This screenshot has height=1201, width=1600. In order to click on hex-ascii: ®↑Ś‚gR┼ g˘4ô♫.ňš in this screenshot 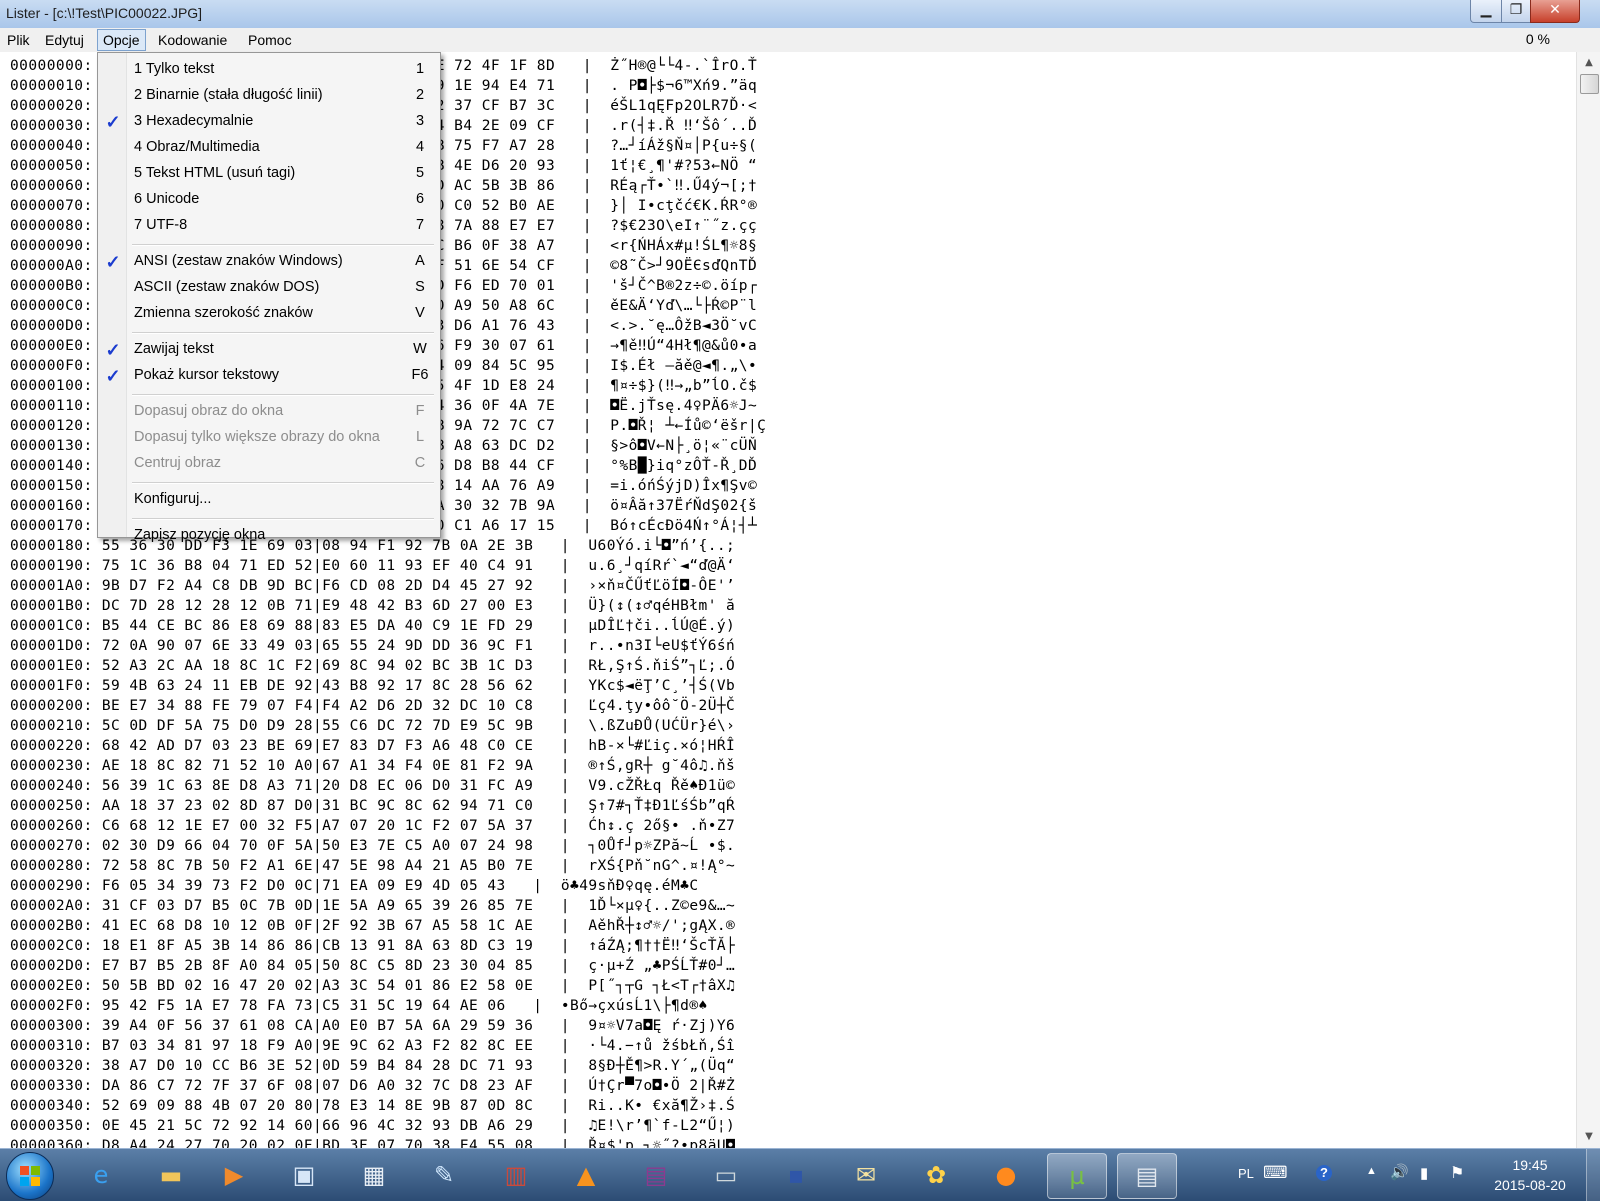, I will do `click(662, 766)`.